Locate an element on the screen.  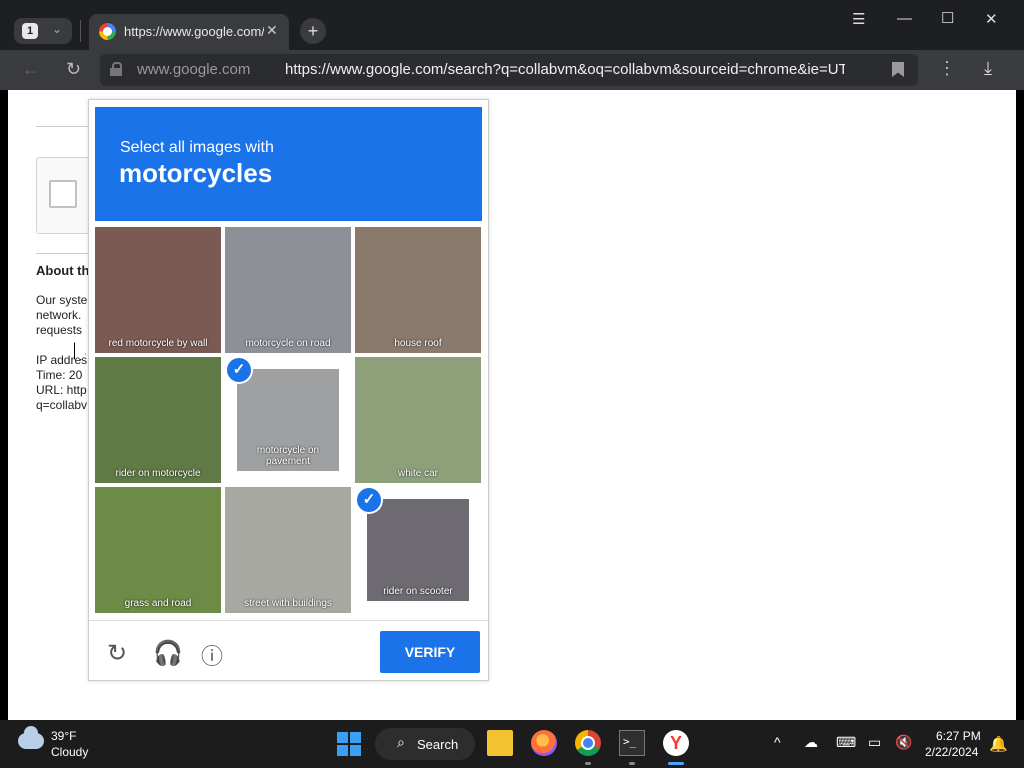
taskbar-search: ⌕ Search is located at coordinates (425, 744).